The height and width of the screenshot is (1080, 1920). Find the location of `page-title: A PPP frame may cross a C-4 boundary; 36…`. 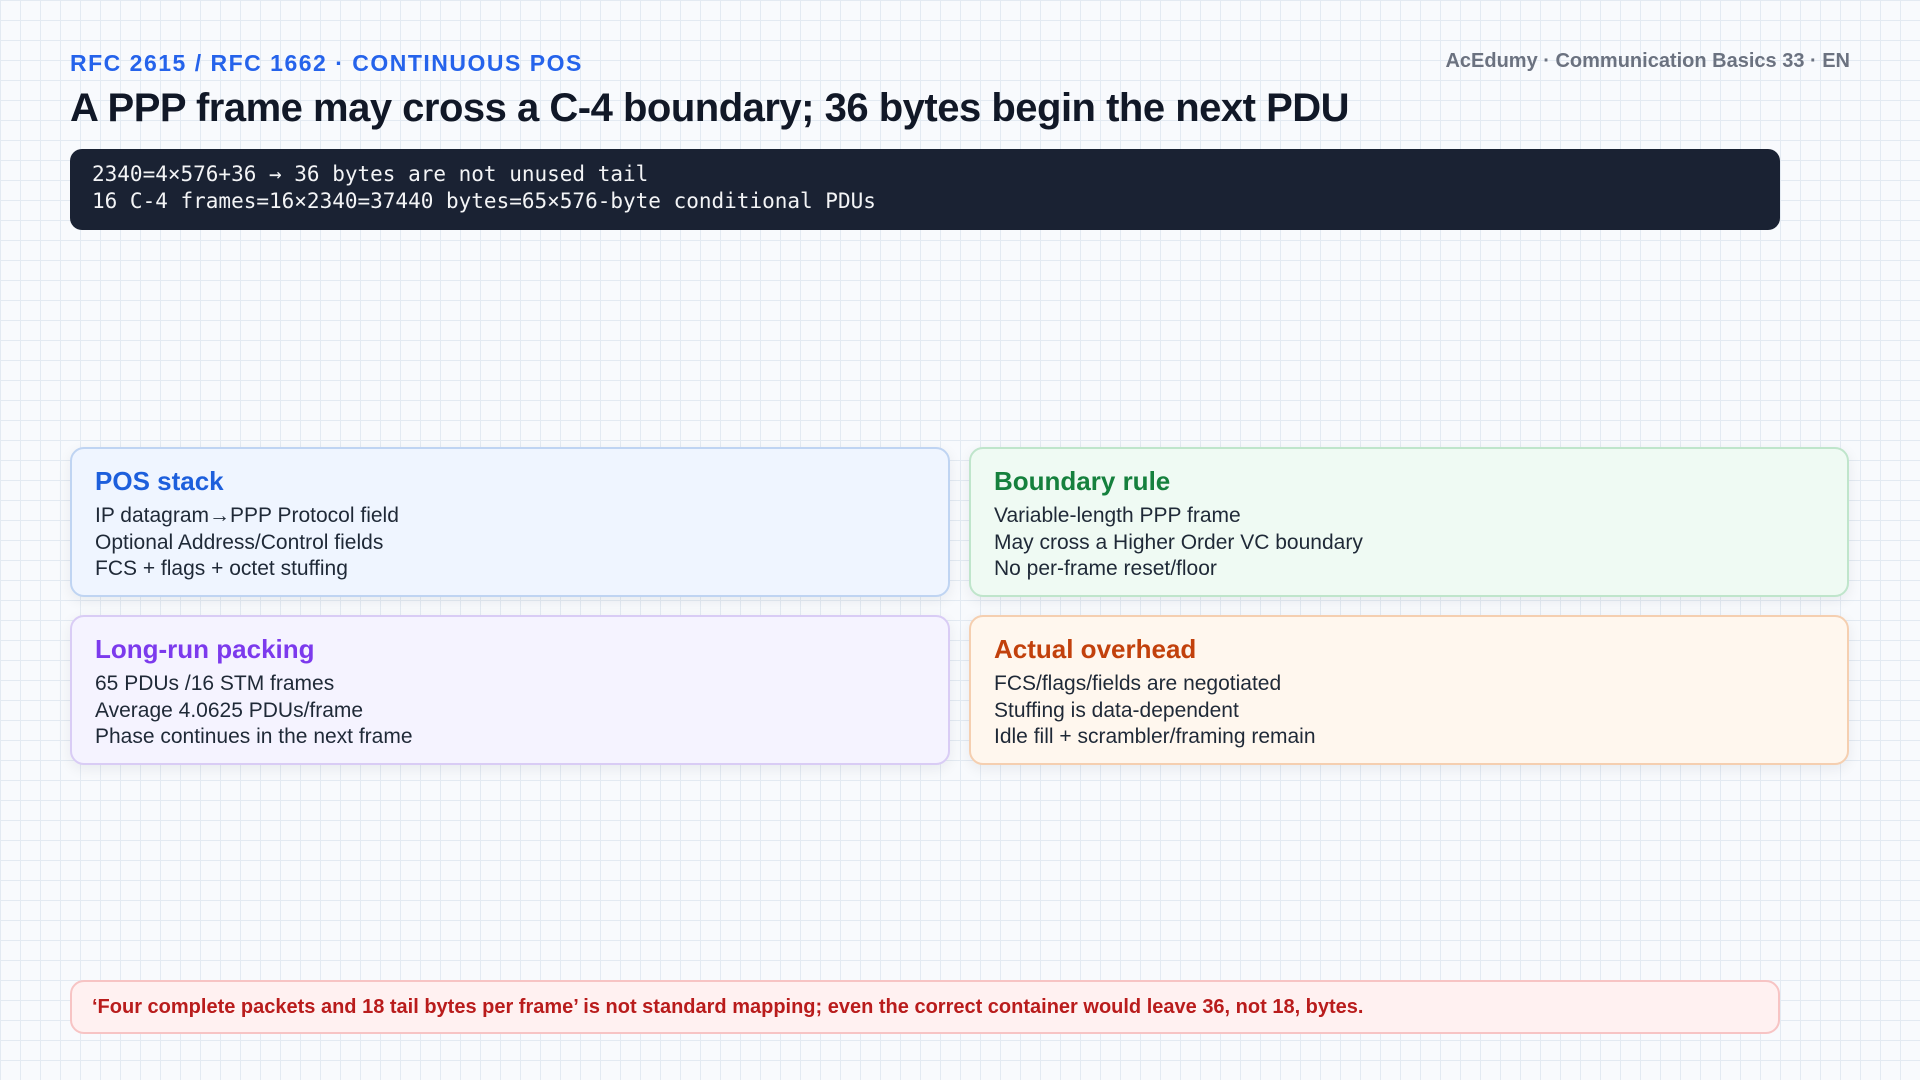

page-title: A PPP frame may cross a C-4 boundary; 36… is located at coordinates (710, 108).